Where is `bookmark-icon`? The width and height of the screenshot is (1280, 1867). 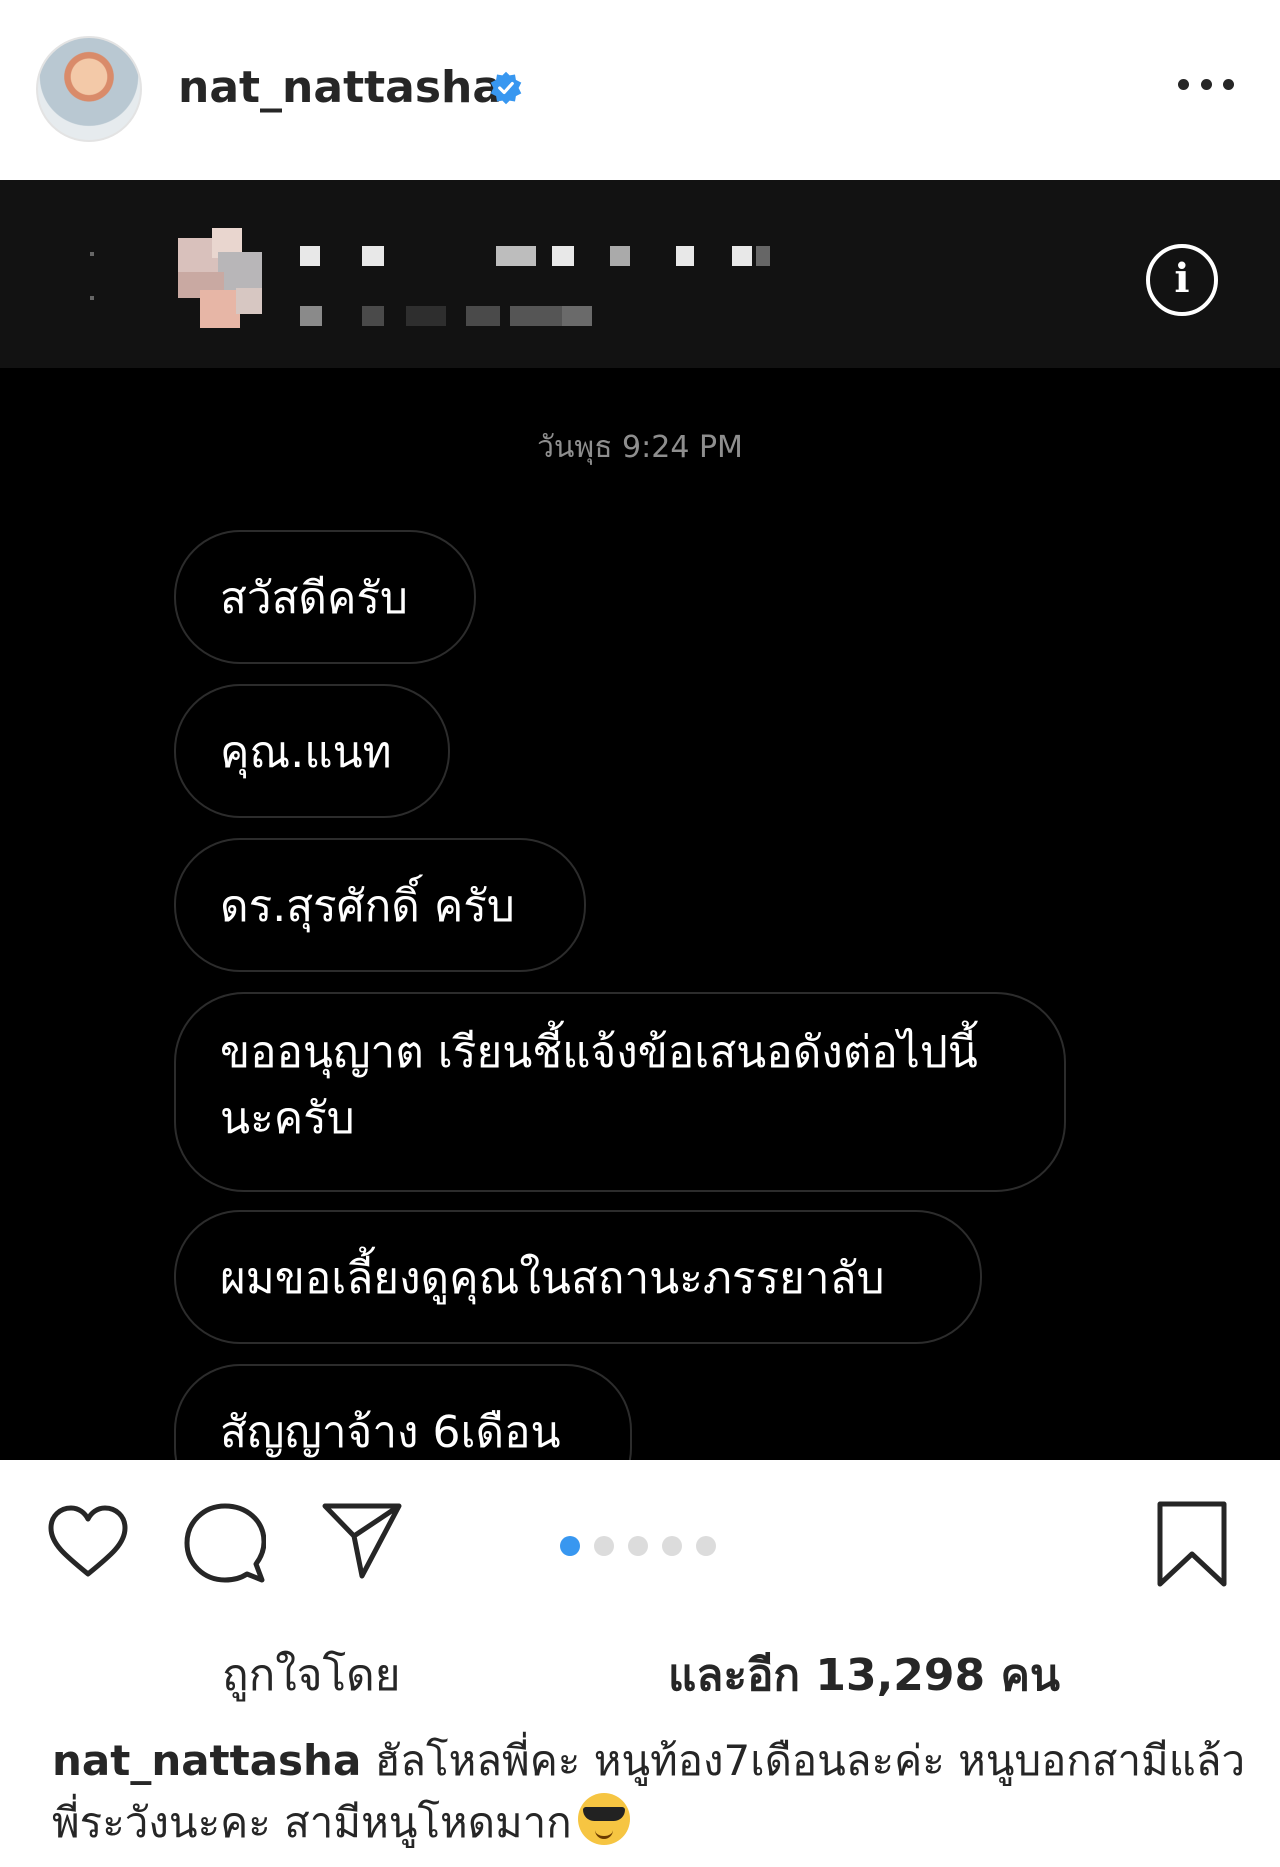
bookmark-icon is located at coordinates (1192, 1544).